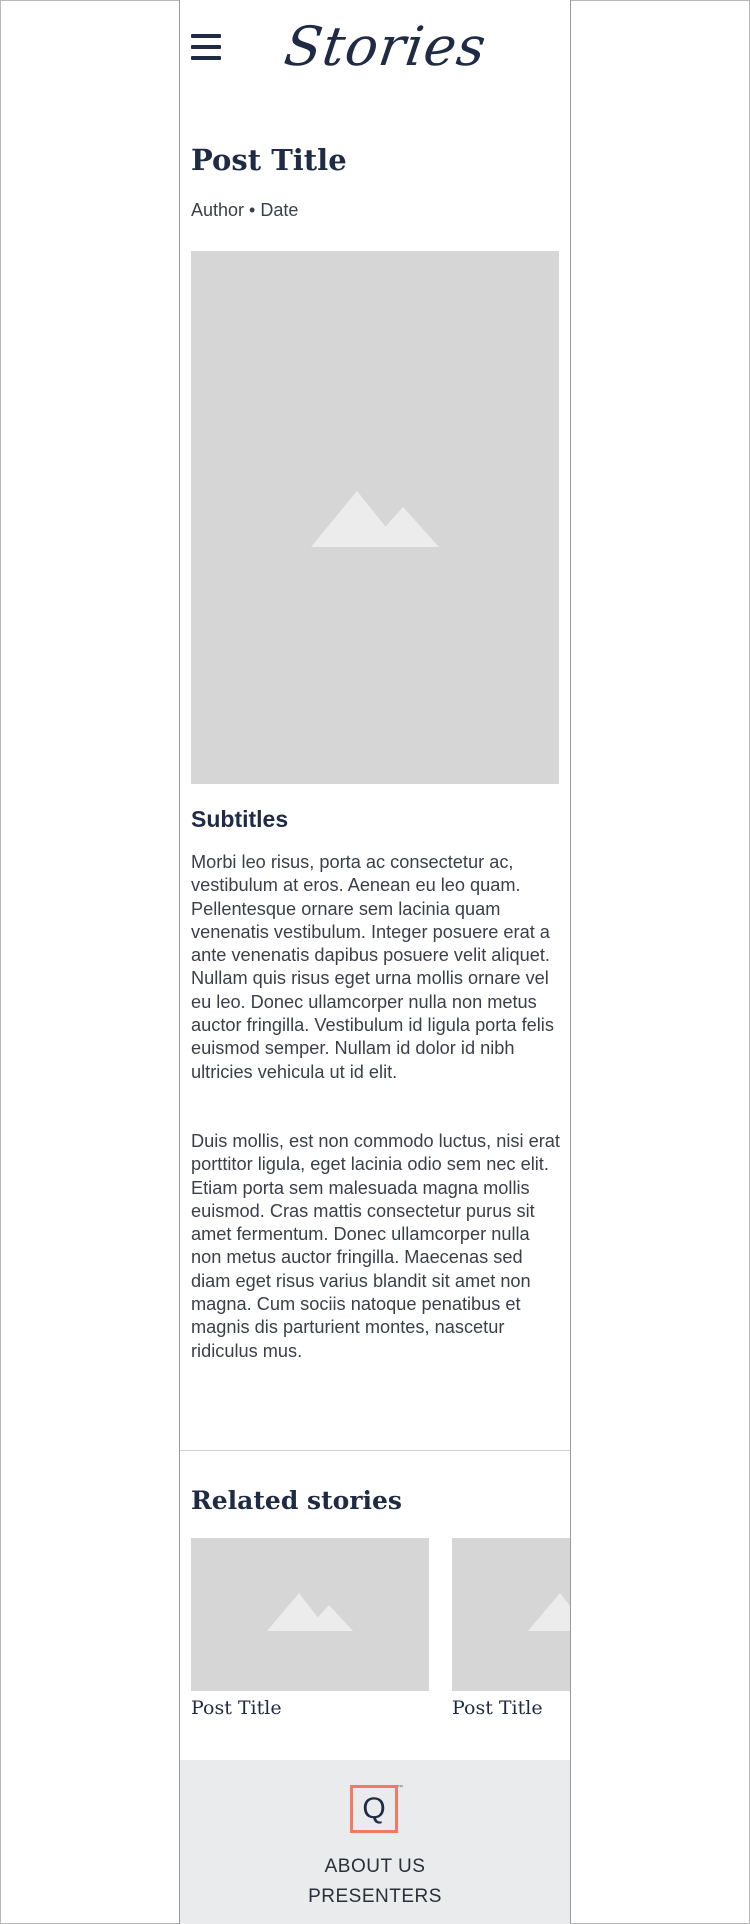  I want to click on footer-brand-logo: Q ™, so click(376, 1809).